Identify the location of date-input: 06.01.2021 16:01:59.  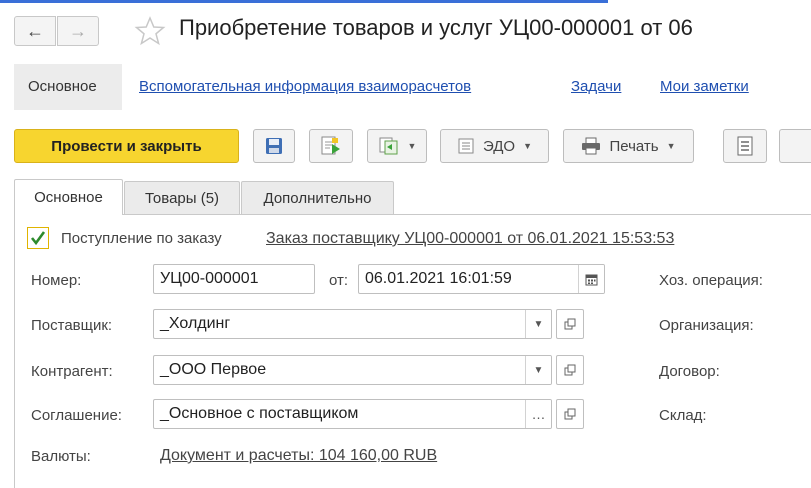
(481, 279).